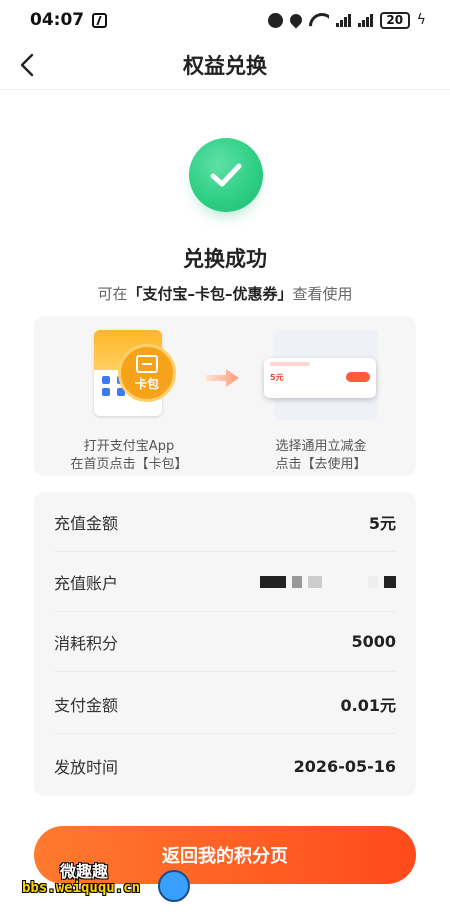 The width and height of the screenshot is (450, 920). Describe the element at coordinates (225, 766) in the screenshot. I see `info-row-issue-time: 发放时间 2026-05-16` at that location.